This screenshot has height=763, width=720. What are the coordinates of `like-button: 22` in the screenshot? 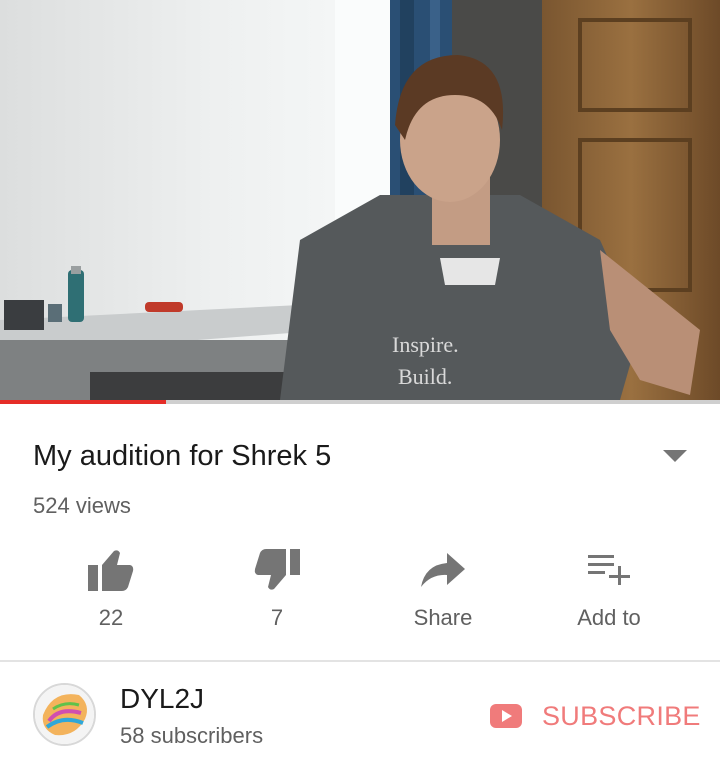 It's located at (111, 590).